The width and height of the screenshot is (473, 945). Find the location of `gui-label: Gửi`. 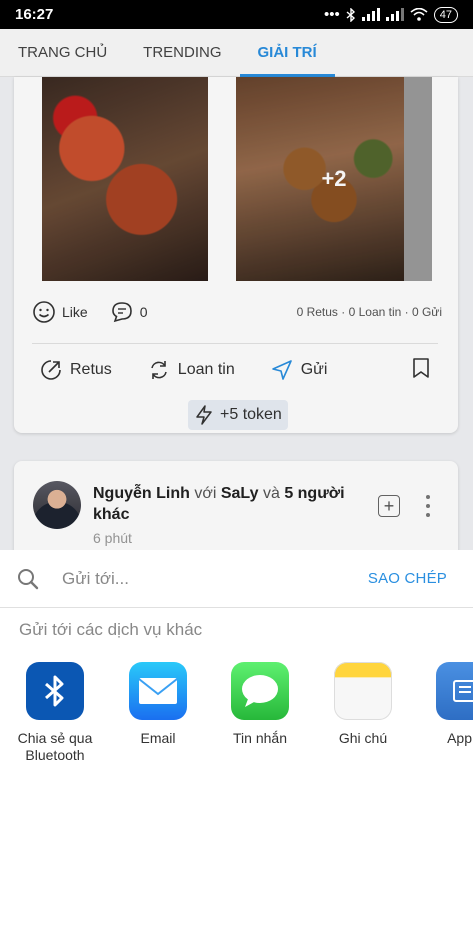

gui-label: Gửi is located at coordinates (314, 369).